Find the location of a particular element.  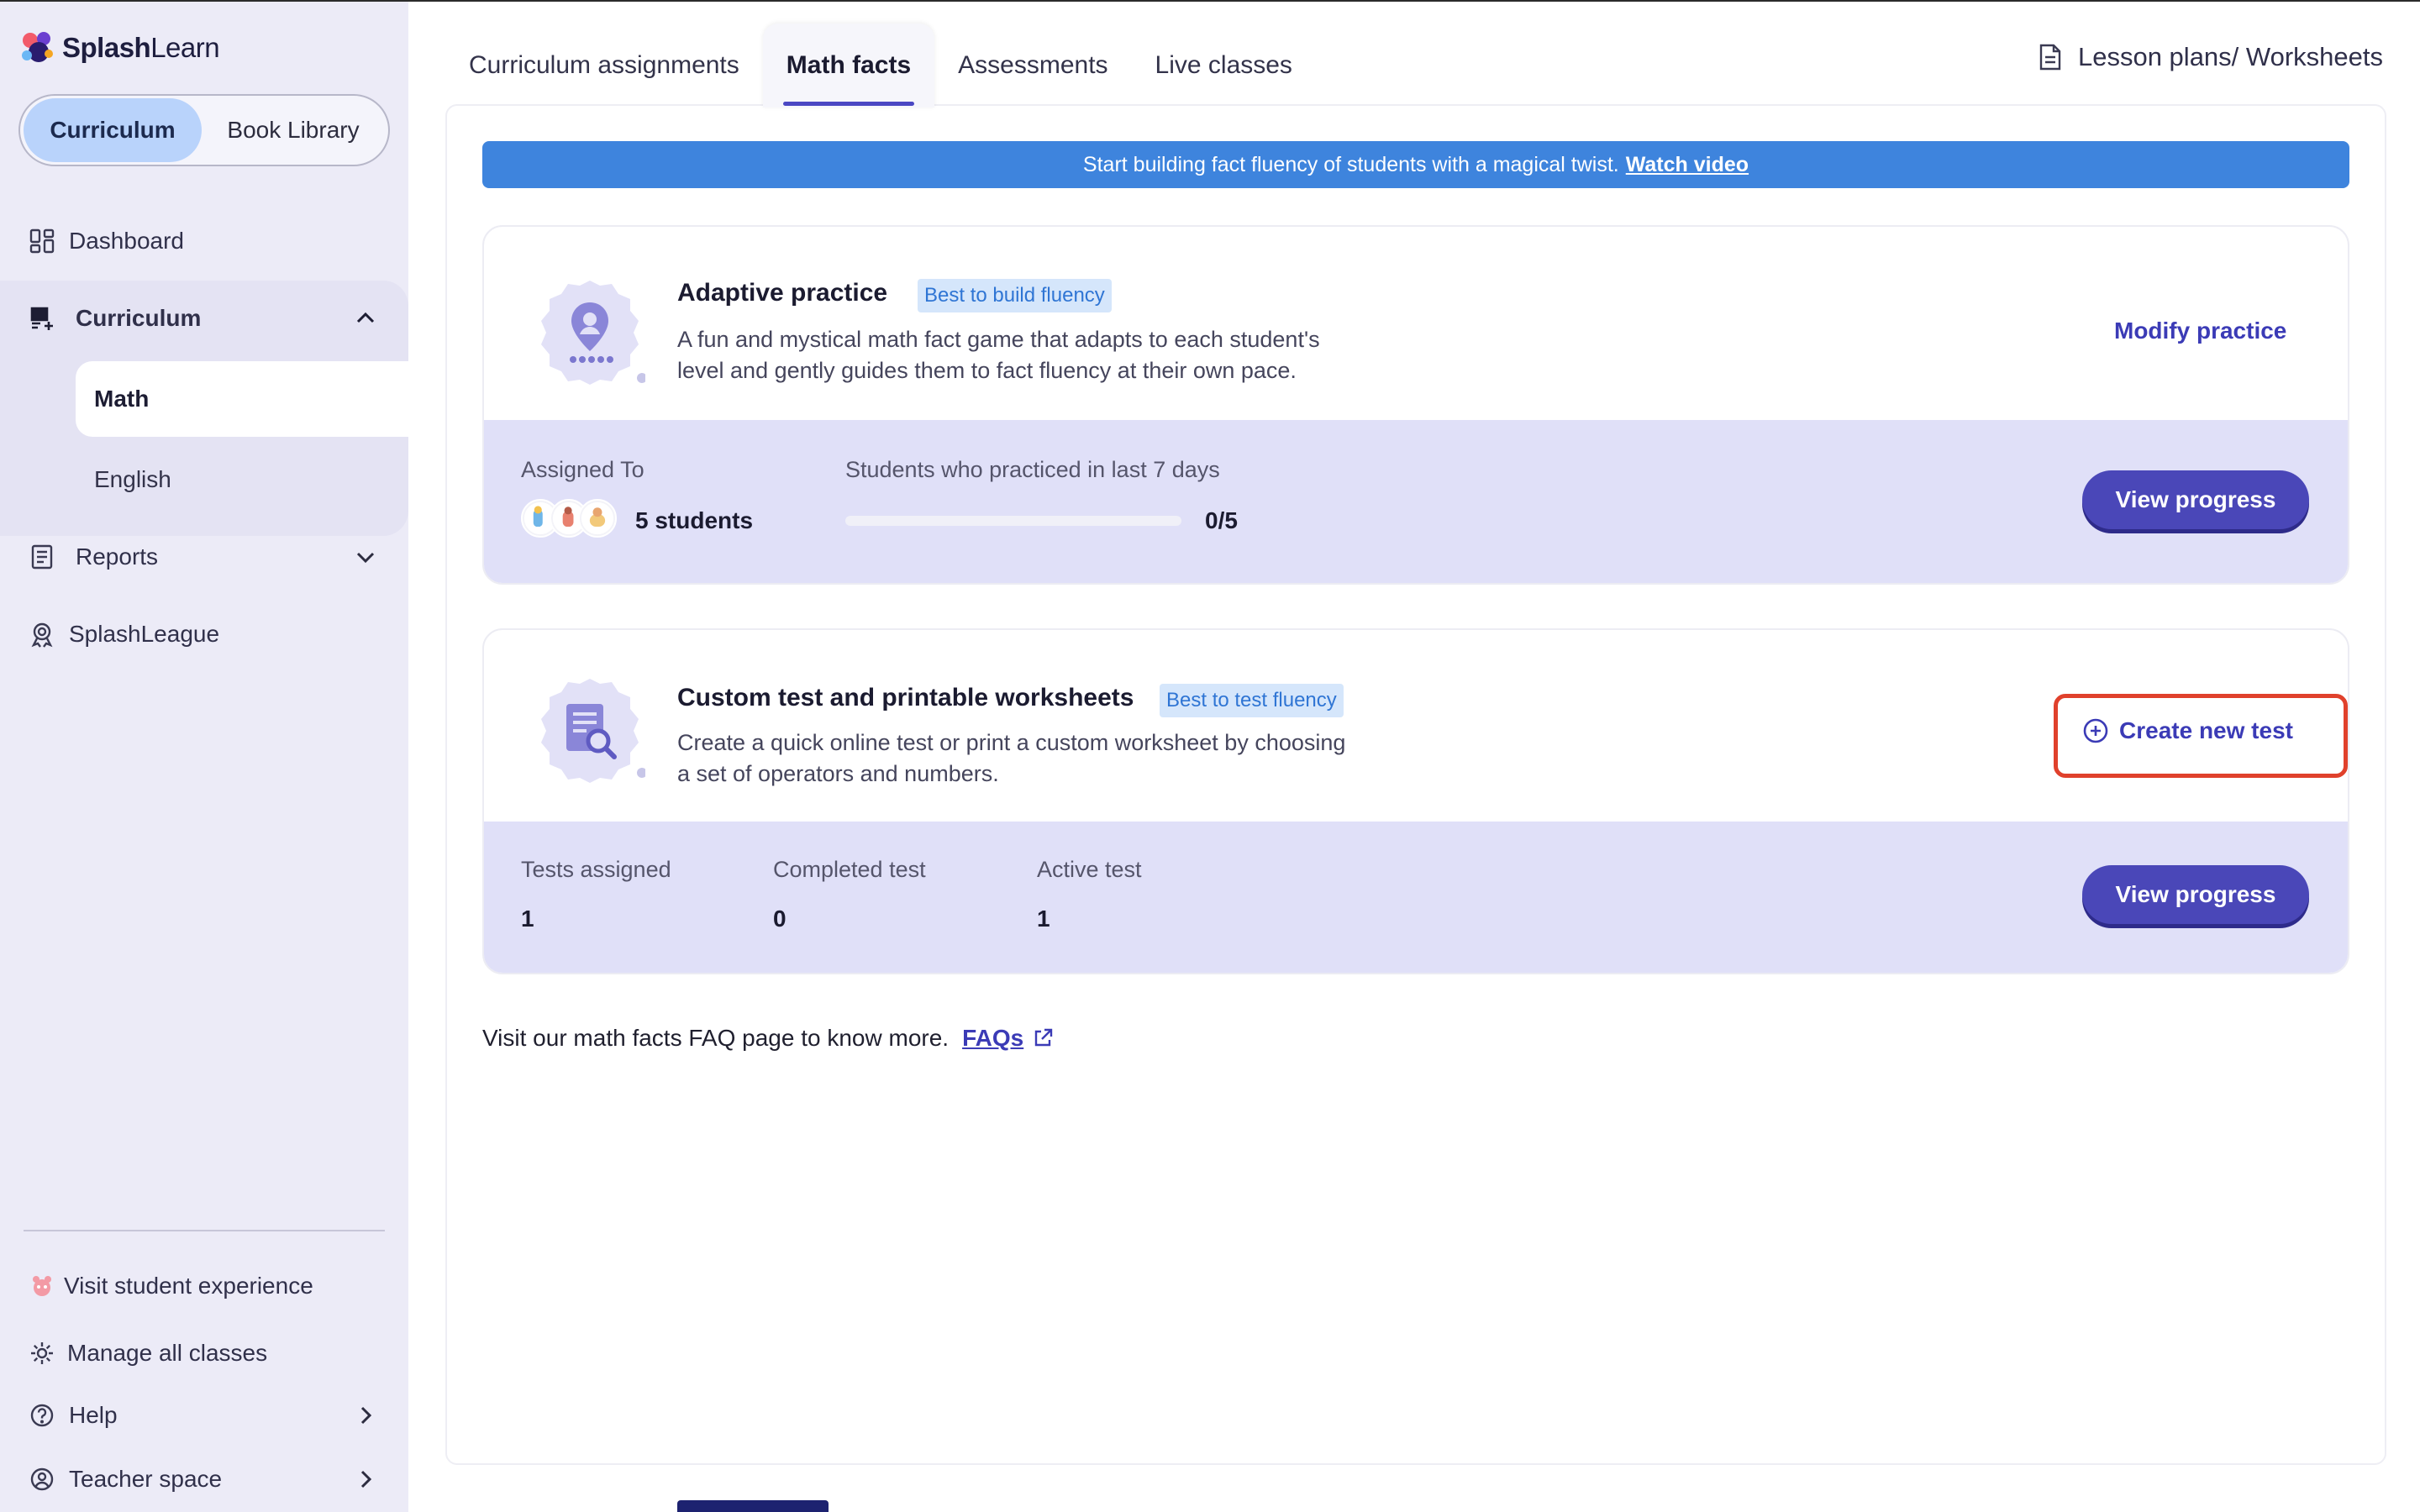

completed-test-value: 0 is located at coordinates (779, 919).